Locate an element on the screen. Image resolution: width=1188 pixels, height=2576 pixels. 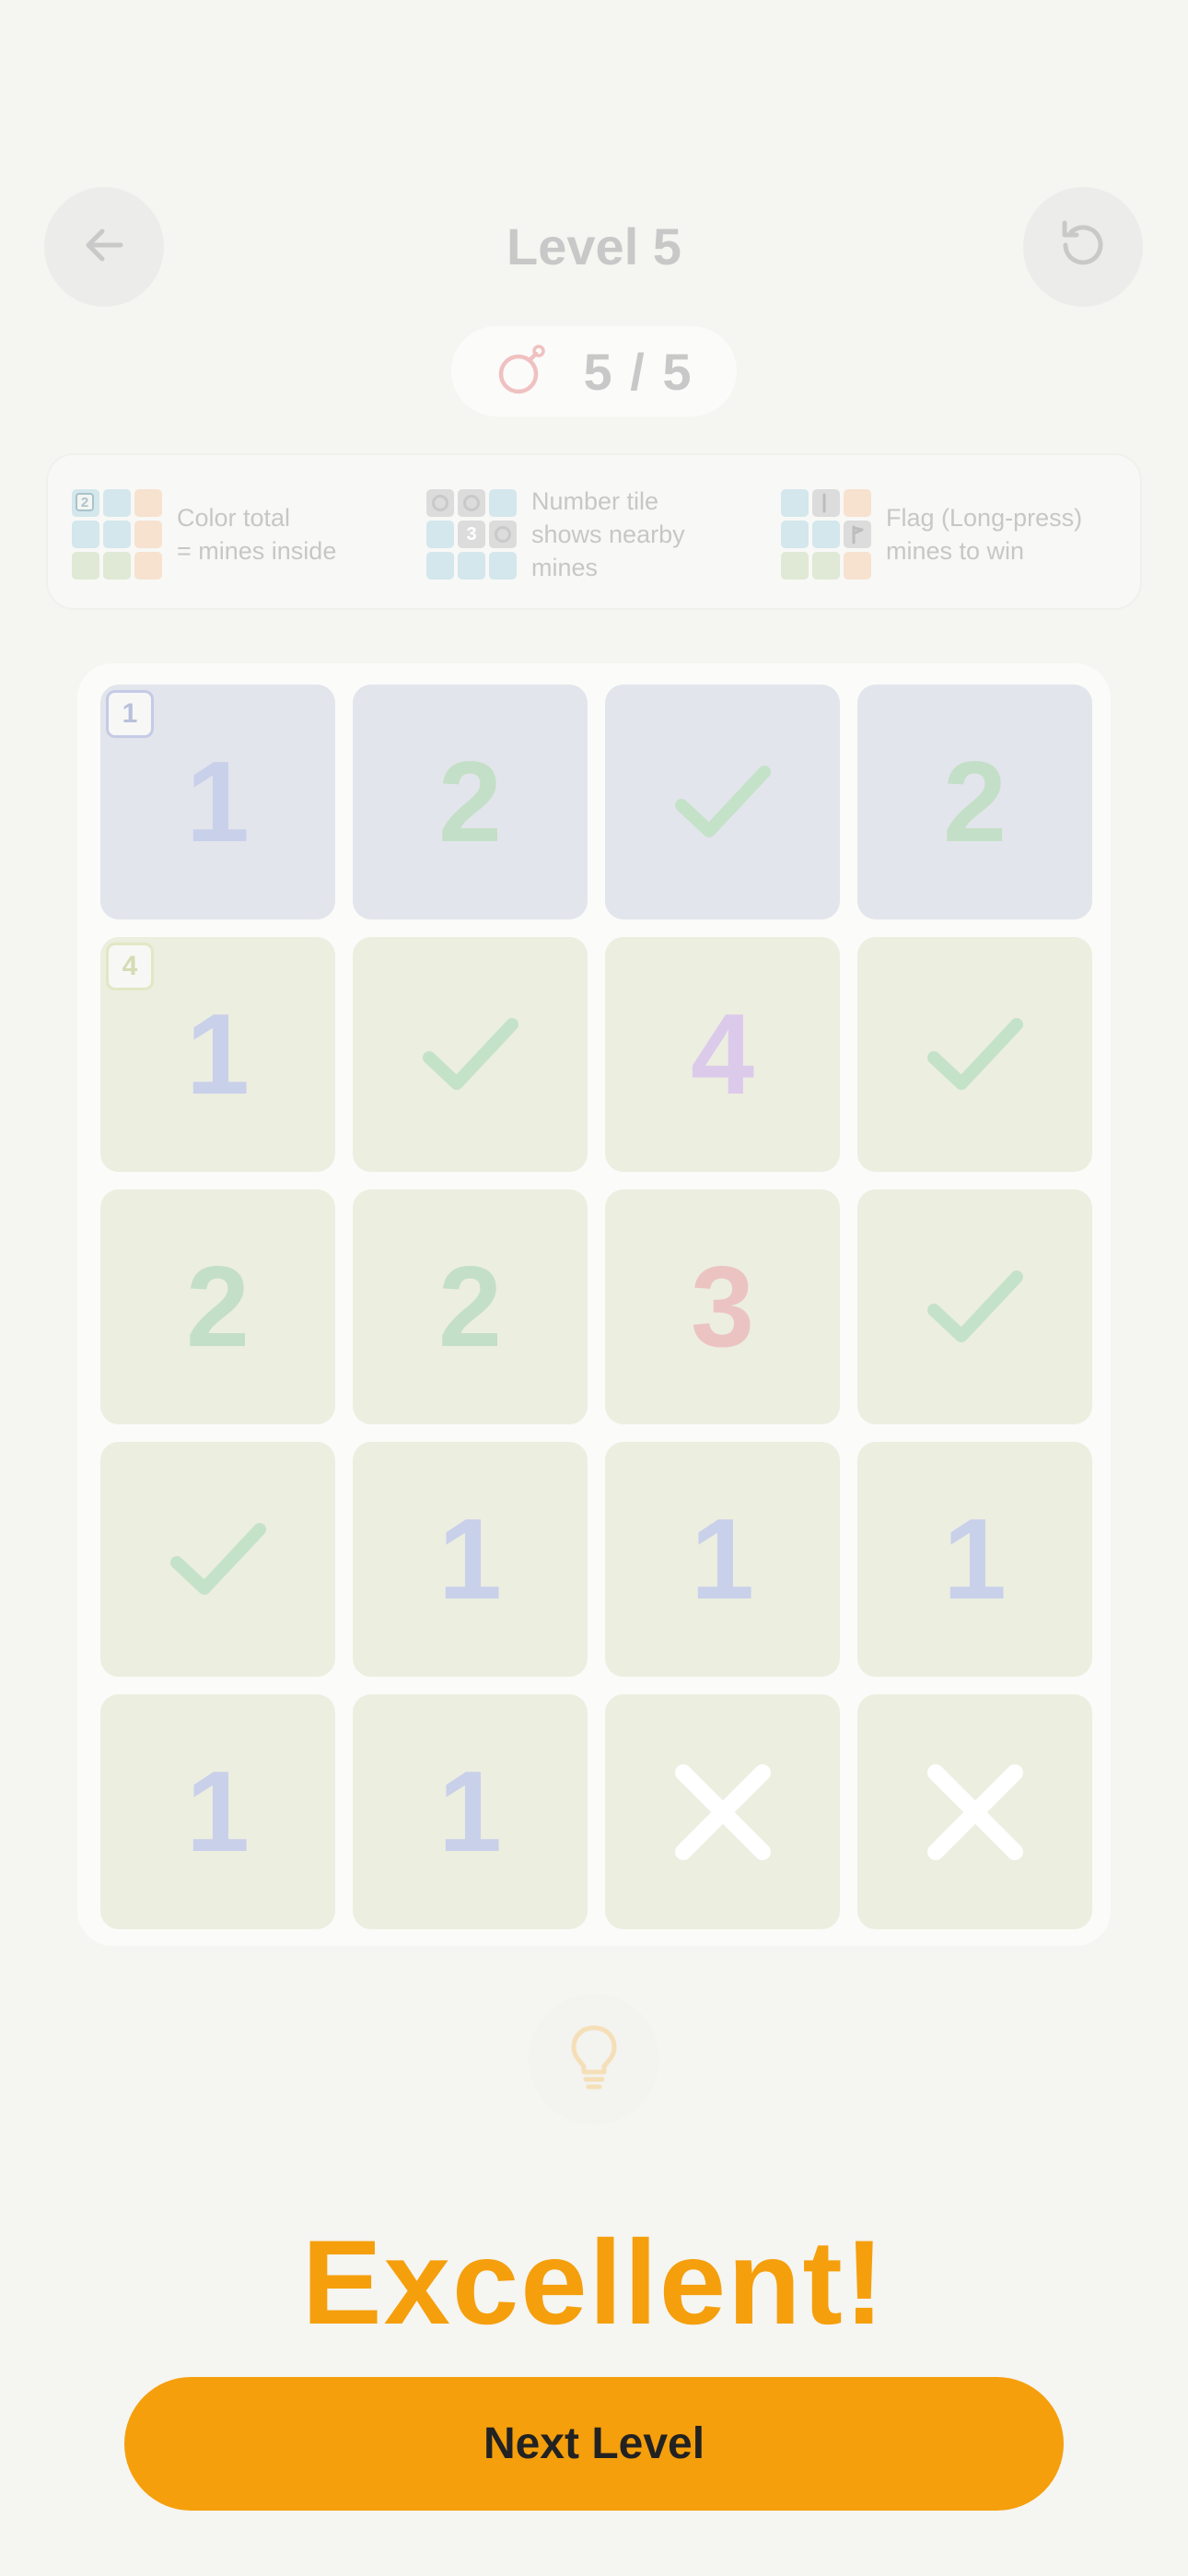
legend-color-total: 2 Color total = mines inside is located at coordinates (249, 534).